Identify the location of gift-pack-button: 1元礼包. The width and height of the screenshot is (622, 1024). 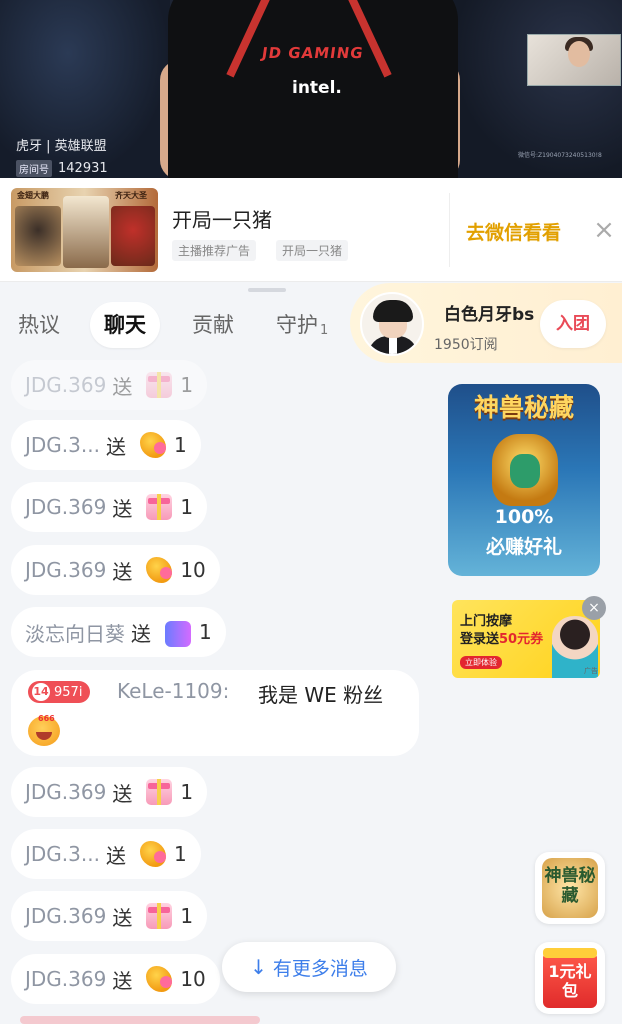
(570, 978).